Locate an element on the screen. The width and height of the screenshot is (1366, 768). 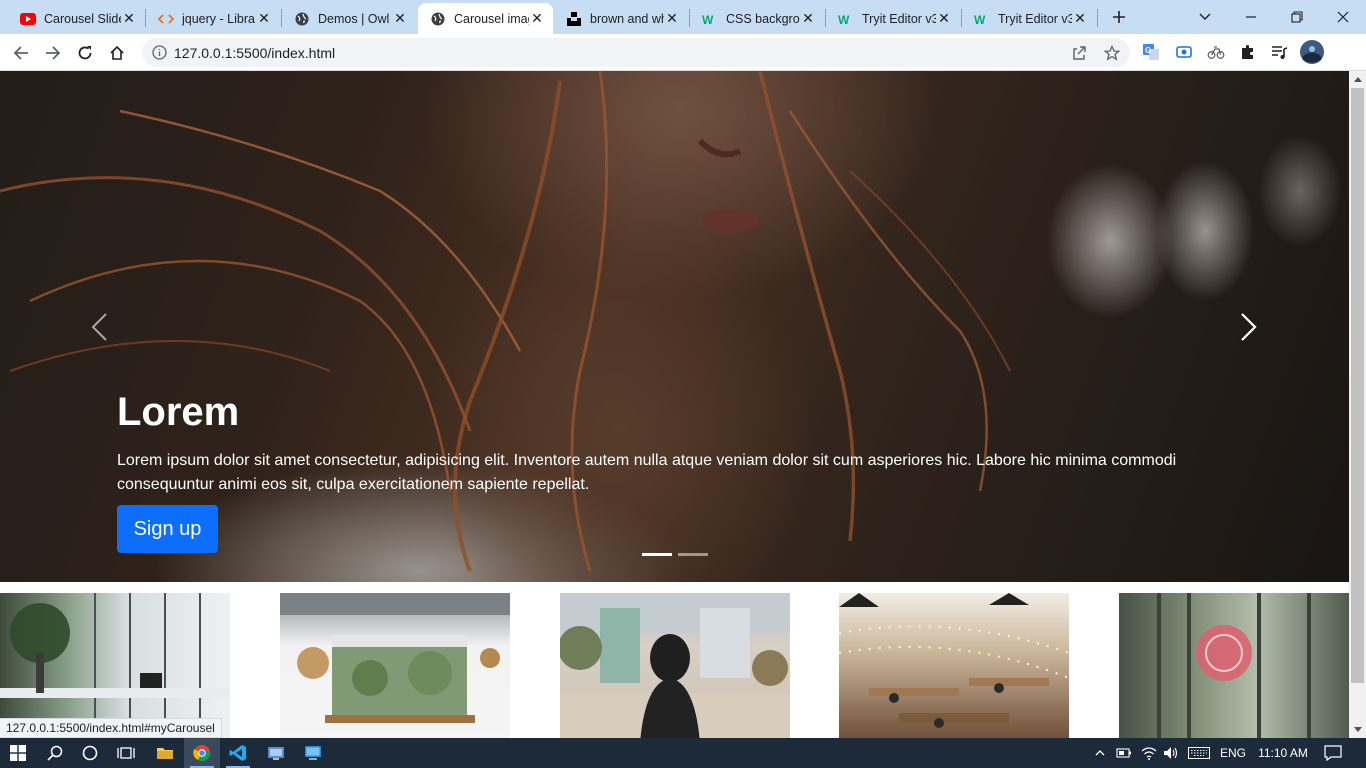
plus-icon is located at coordinates (1119, 17).